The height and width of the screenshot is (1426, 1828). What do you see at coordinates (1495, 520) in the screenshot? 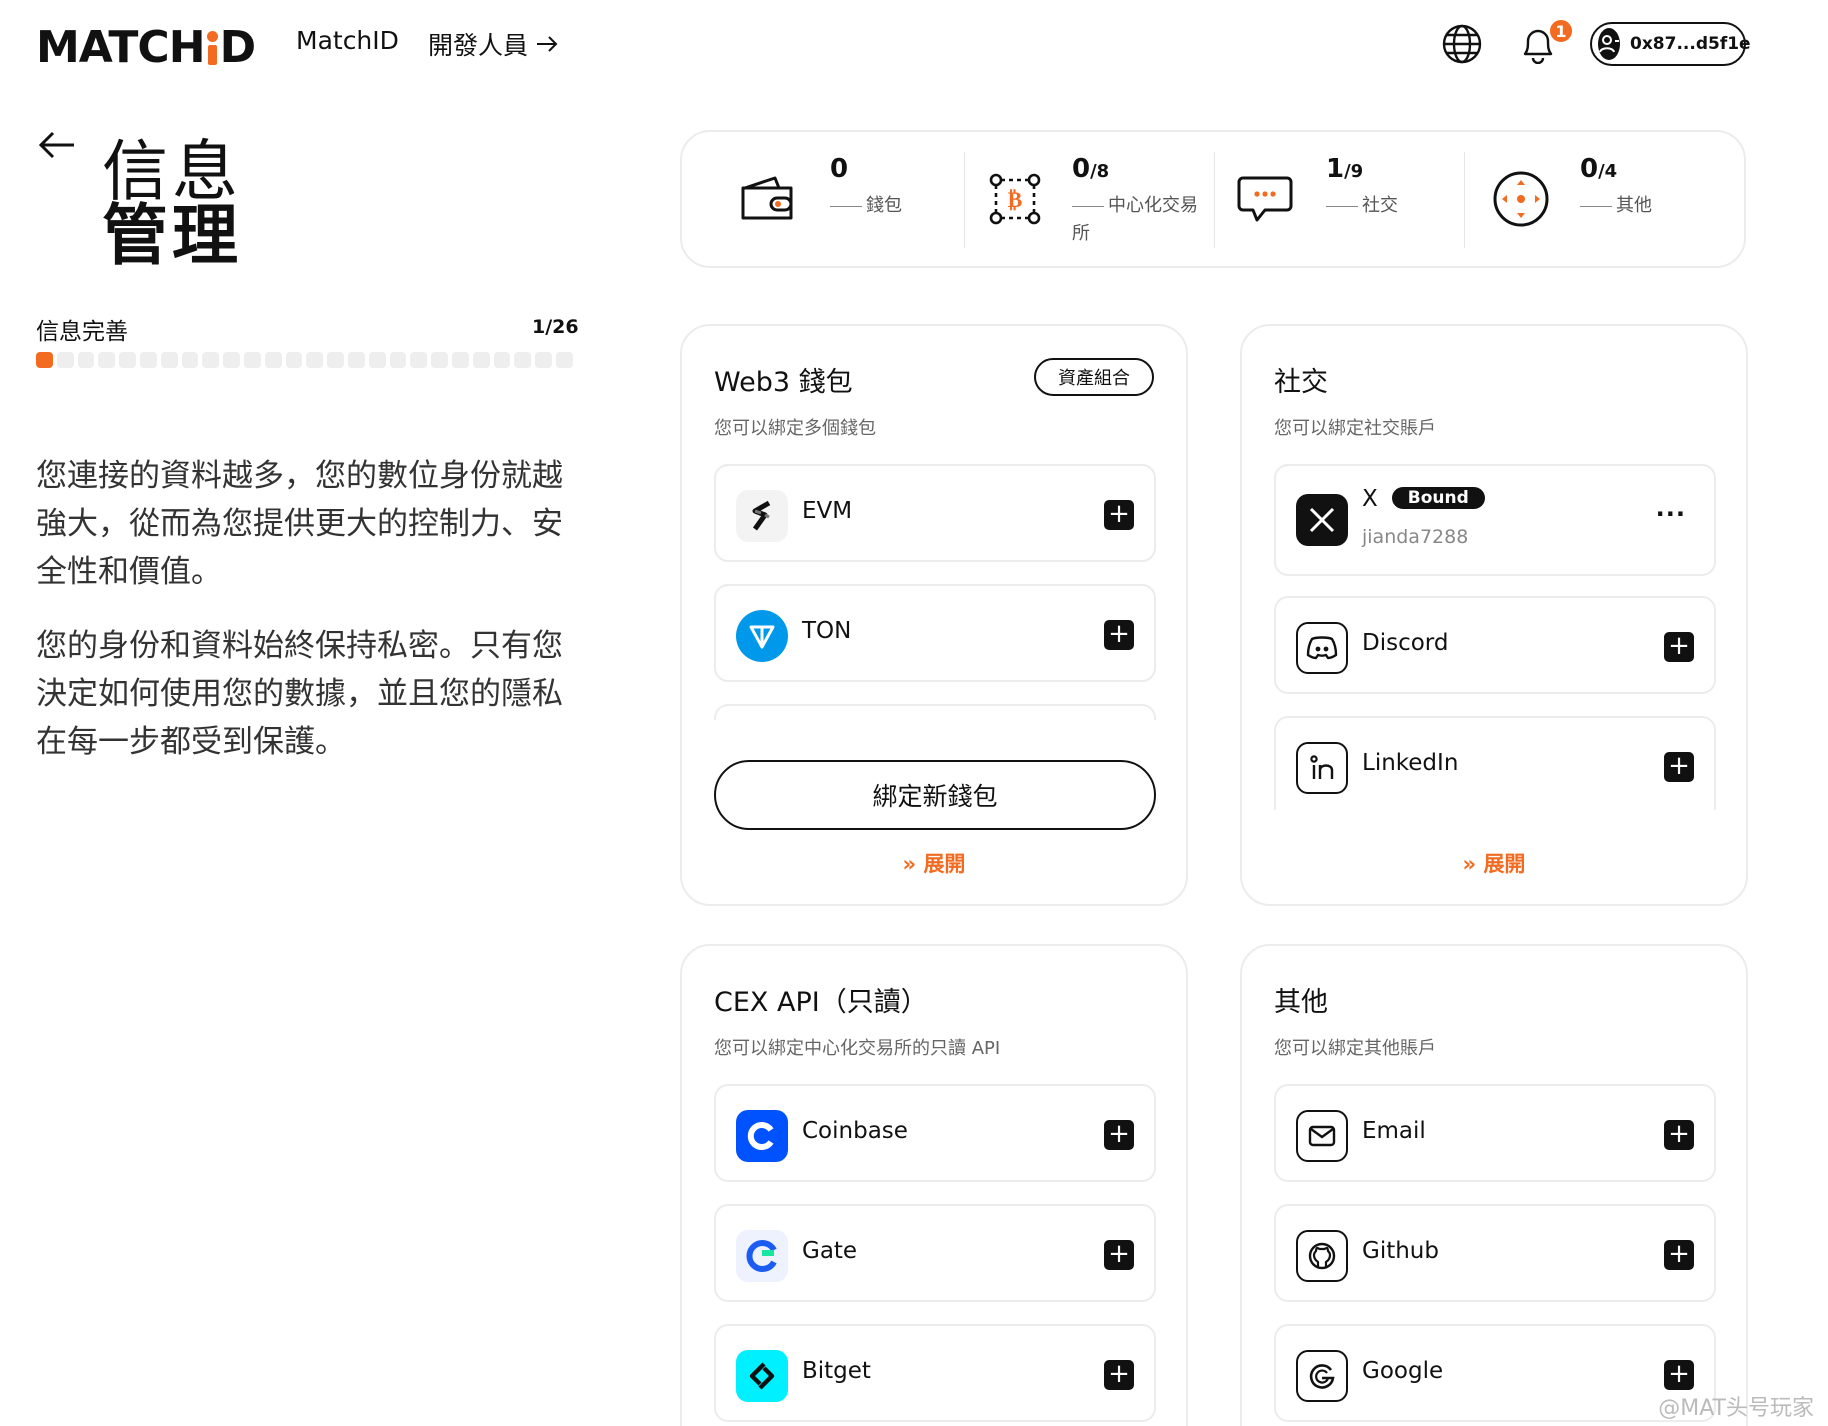
I see `social-row-x: X Bound jianda7288 ···` at bounding box center [1495, 520].